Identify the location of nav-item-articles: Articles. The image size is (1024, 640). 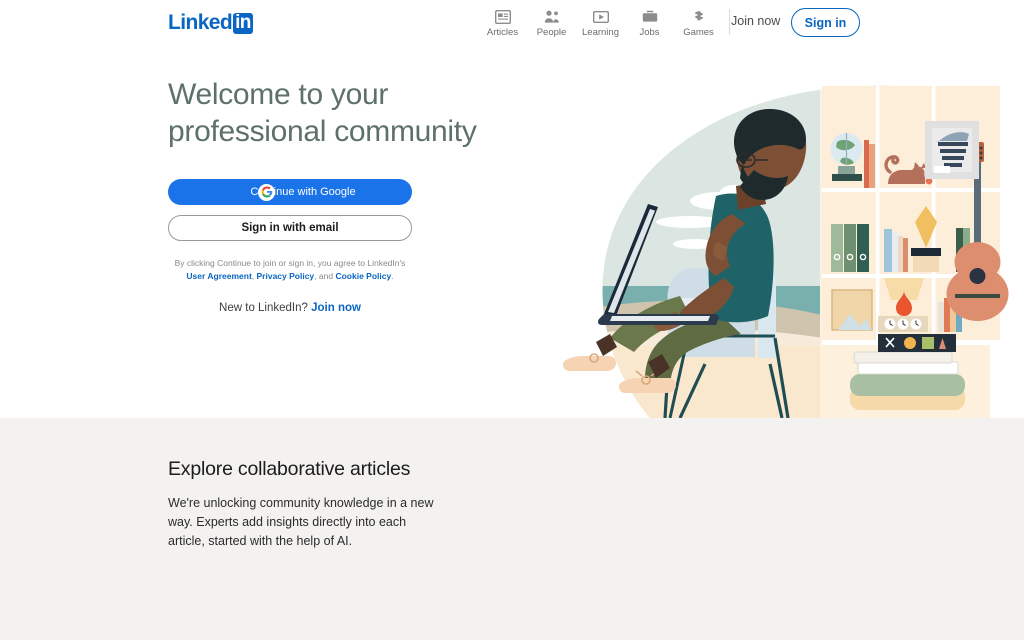
(502, 20).